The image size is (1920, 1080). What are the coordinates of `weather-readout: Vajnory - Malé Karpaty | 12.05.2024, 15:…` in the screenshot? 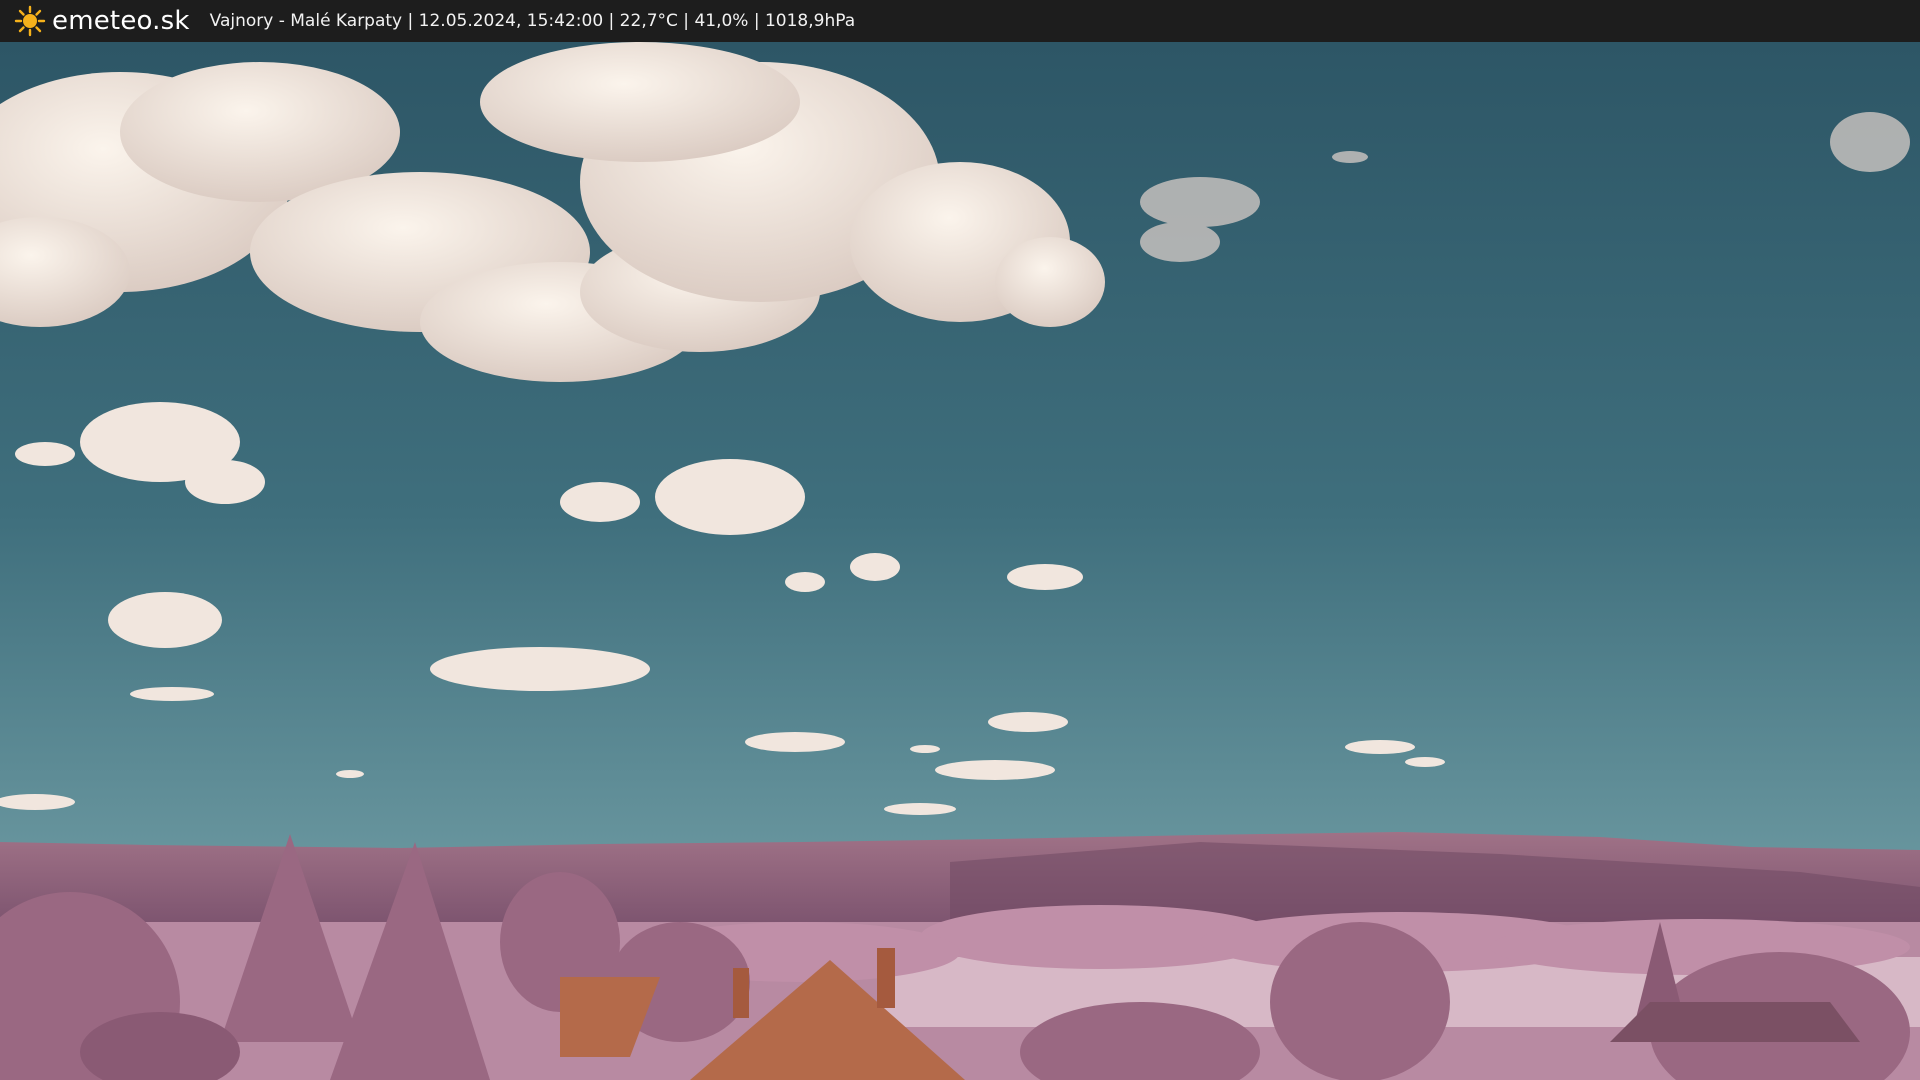 It's located at (532, 21).